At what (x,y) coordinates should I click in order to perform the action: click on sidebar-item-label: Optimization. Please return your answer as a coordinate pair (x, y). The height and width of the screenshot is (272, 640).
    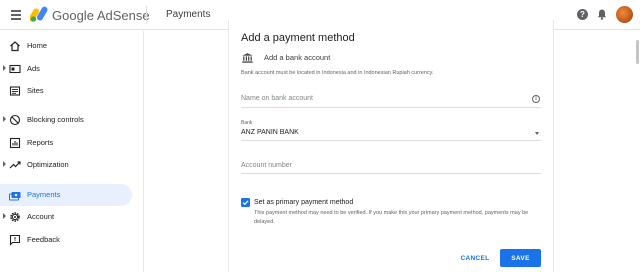
    Looking at the image, I should click on (48, 164).